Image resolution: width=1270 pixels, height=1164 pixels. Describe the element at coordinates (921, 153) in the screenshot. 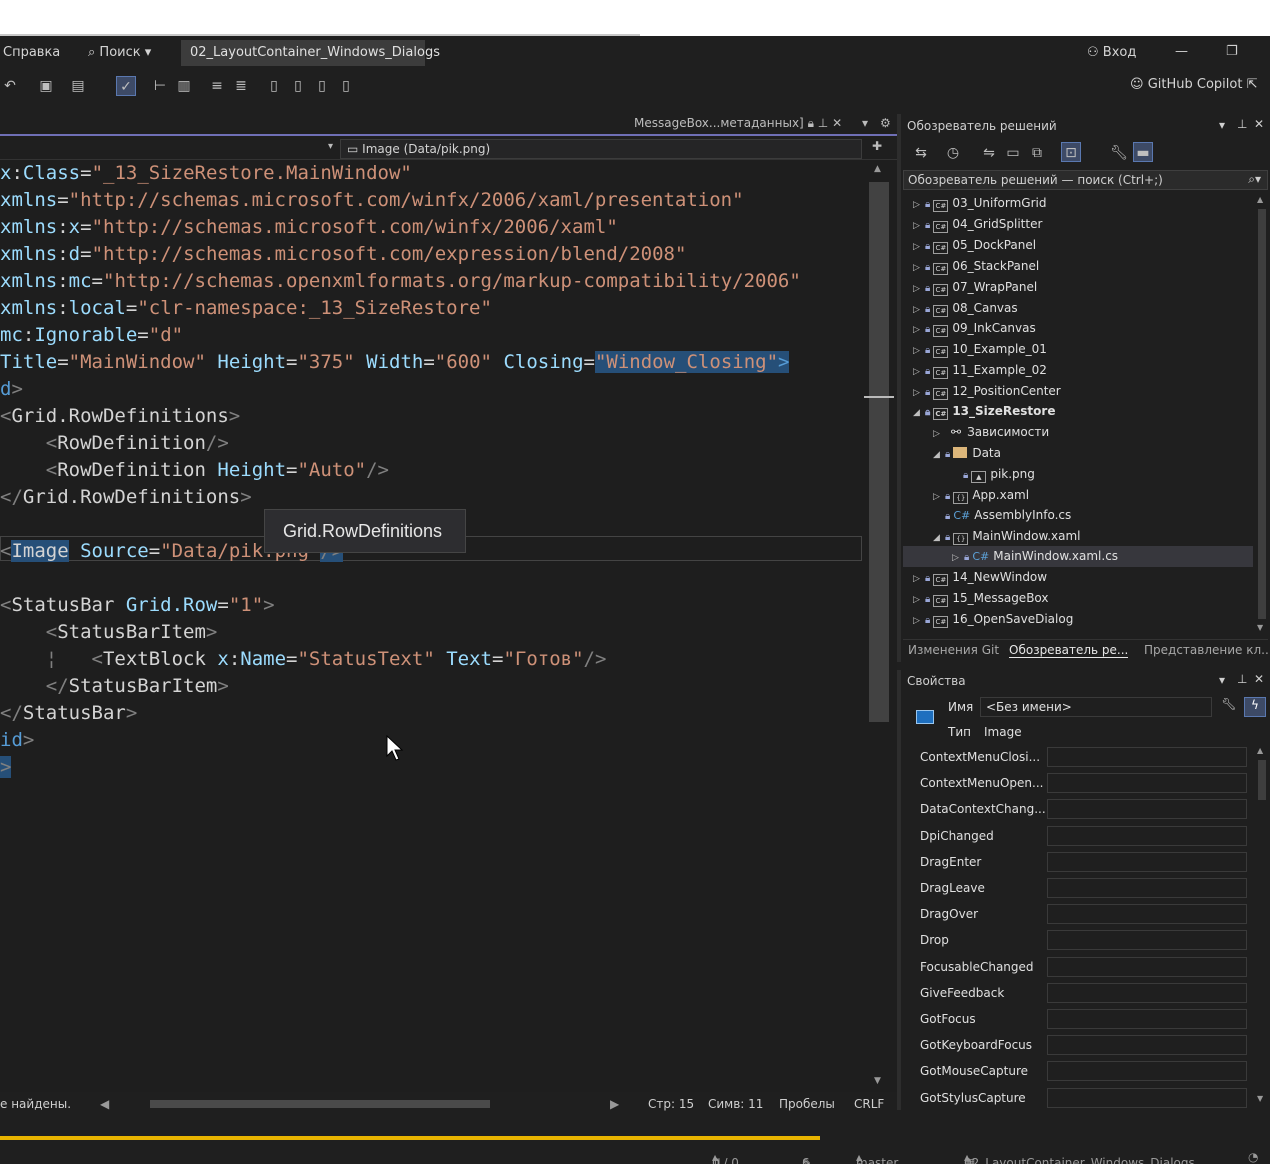

I see `sync-icon: ⇆` at that location.